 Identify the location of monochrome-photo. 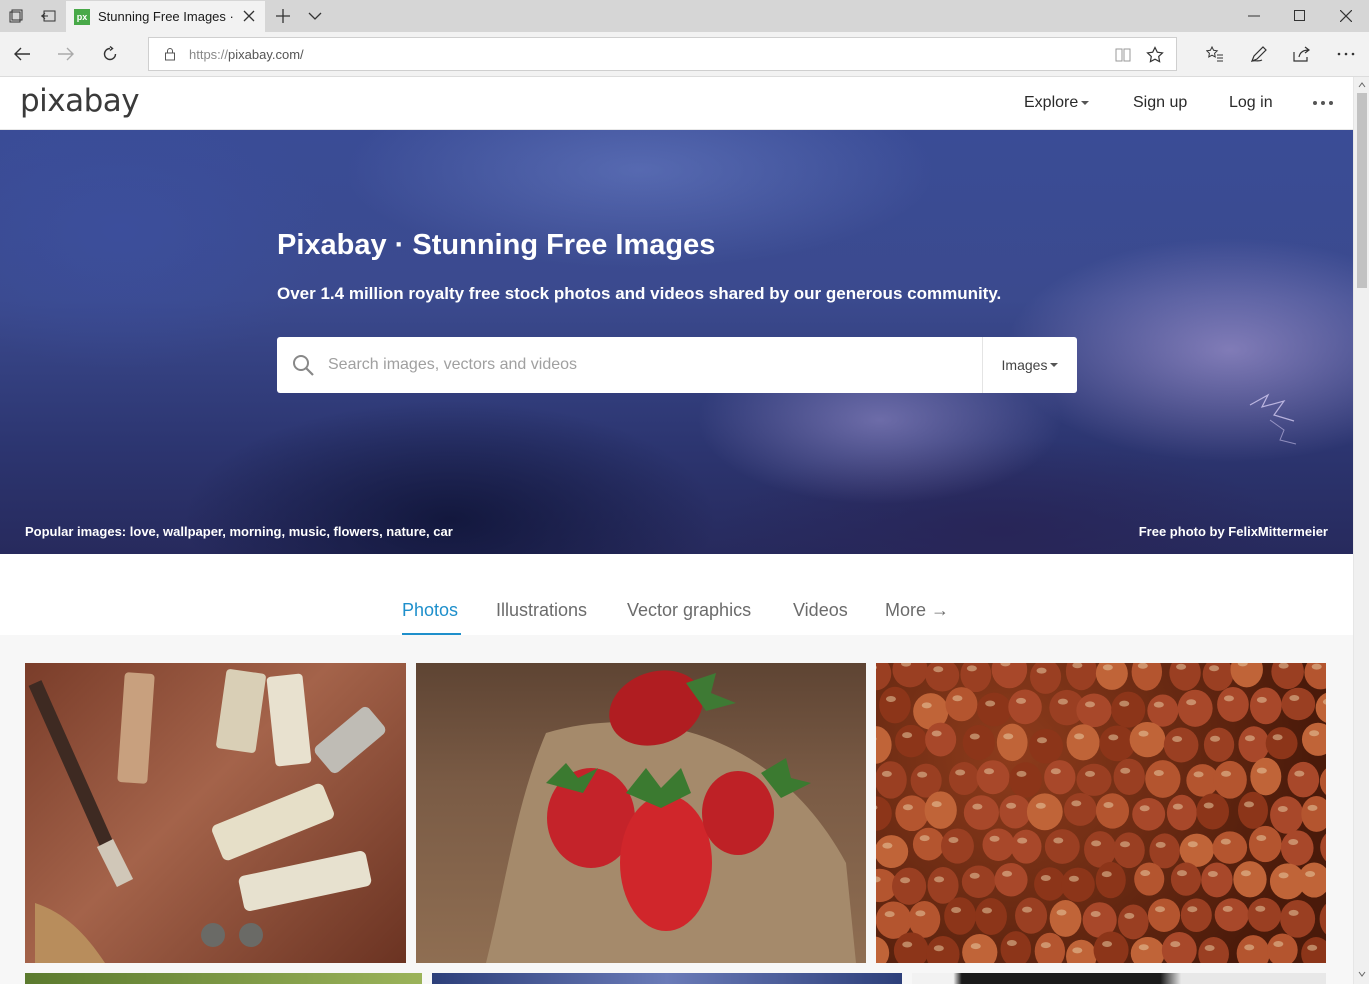
(1119, 978).